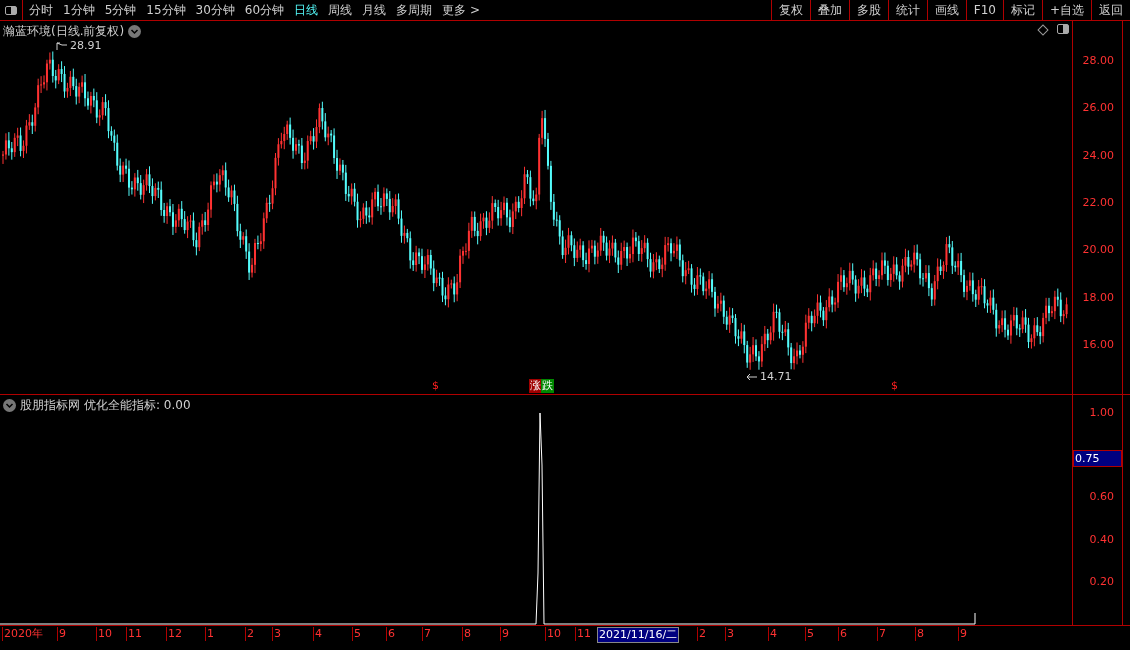  What do you see at coordinates (1101, 413) in the screenshot?
I see `indicator-tick-label: 1.00` at bounding box center [1101, 413].